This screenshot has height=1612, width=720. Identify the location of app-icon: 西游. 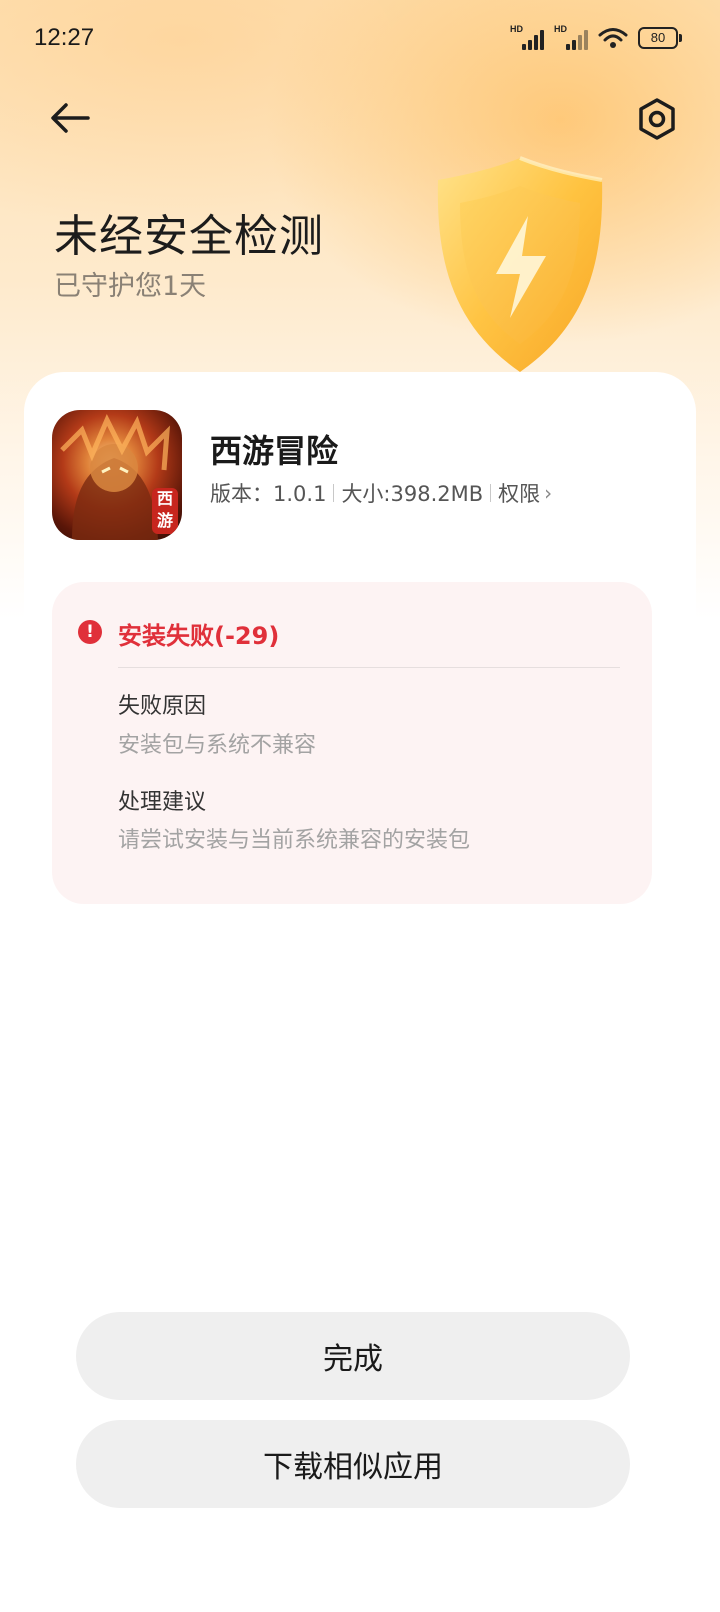
(117, 475).